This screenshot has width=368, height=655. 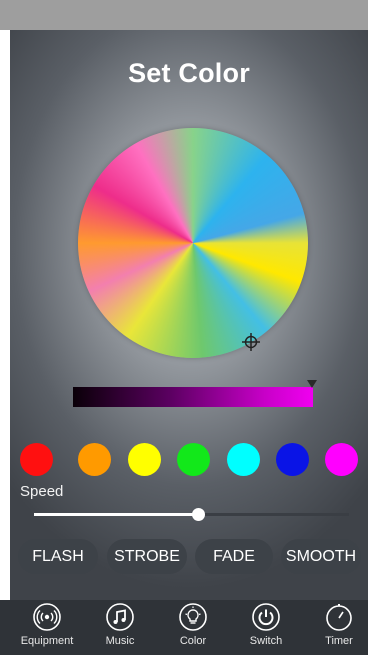 What do you see at coordinates (189, 73) in the screenshot?
I see `page-title: Set Color` at bounding box center [189, 73].